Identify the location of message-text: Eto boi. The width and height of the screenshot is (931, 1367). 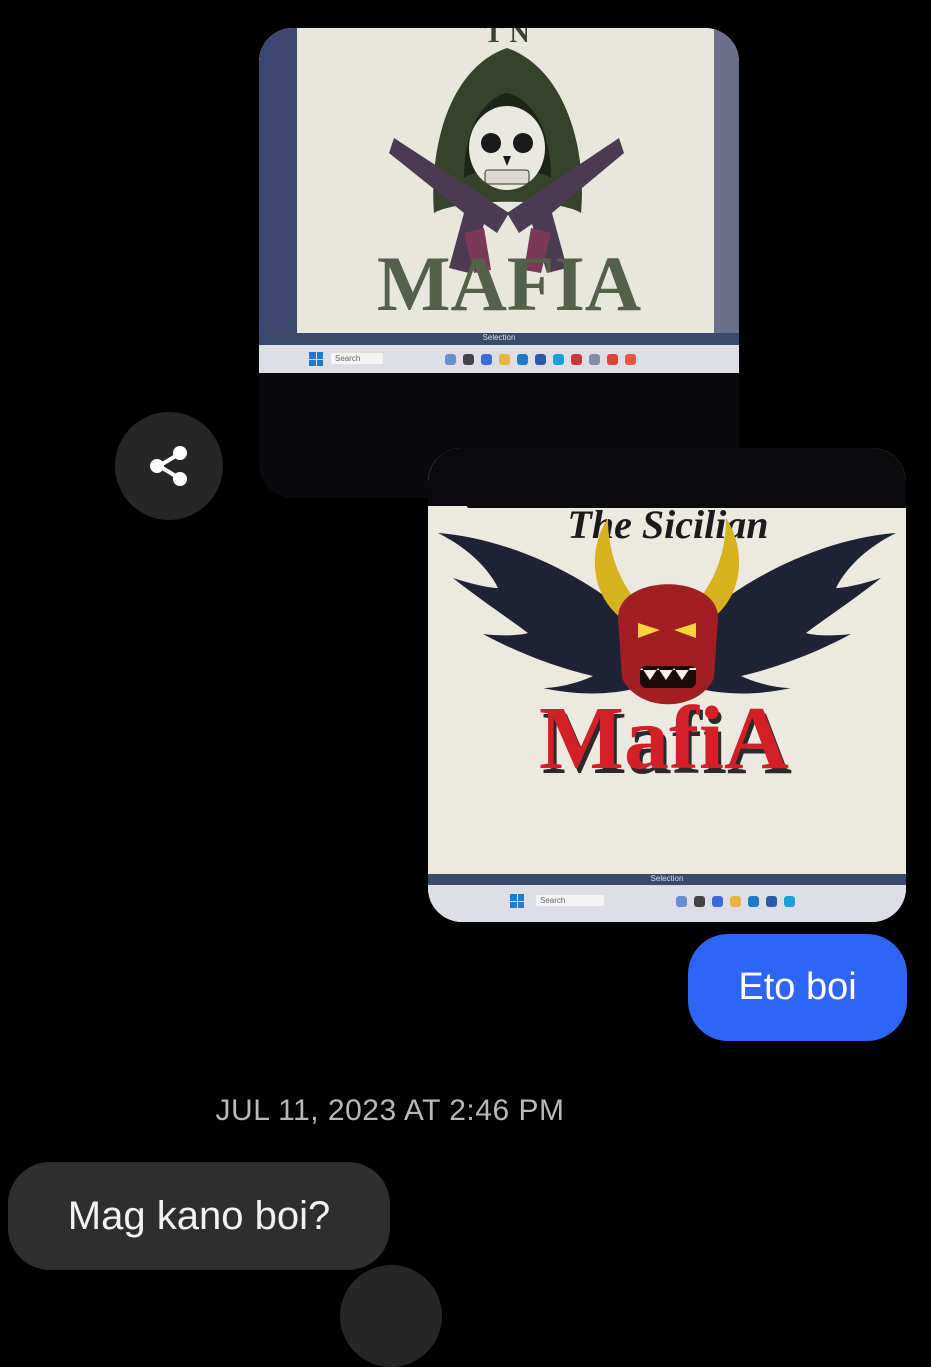
(797, 987).